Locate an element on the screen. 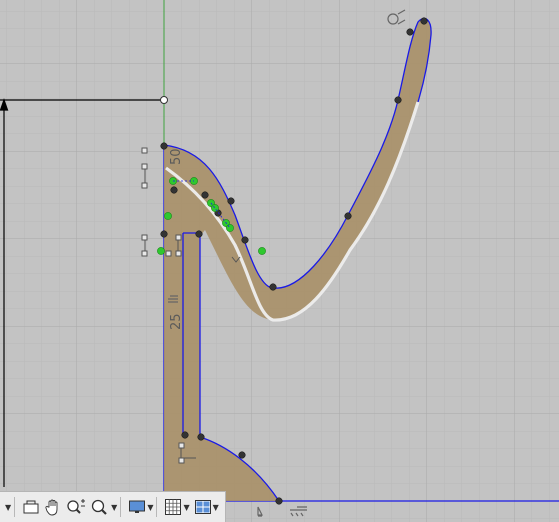 Image resolution: width=559 pixels, height=522 pixels. zoom-button is located at coordinates (76, 507).